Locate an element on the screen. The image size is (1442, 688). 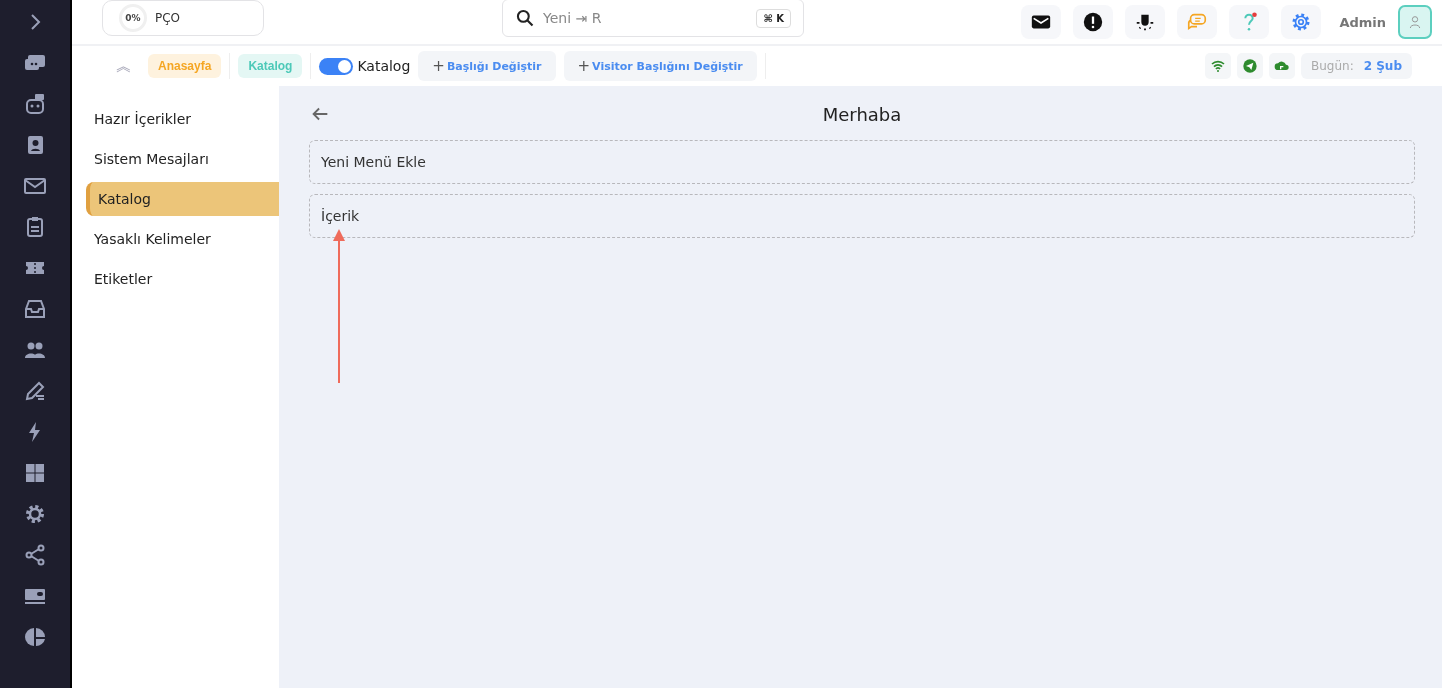
action-button: +Visitor Başlığını Değiştir is located at coordinates (660, 66).